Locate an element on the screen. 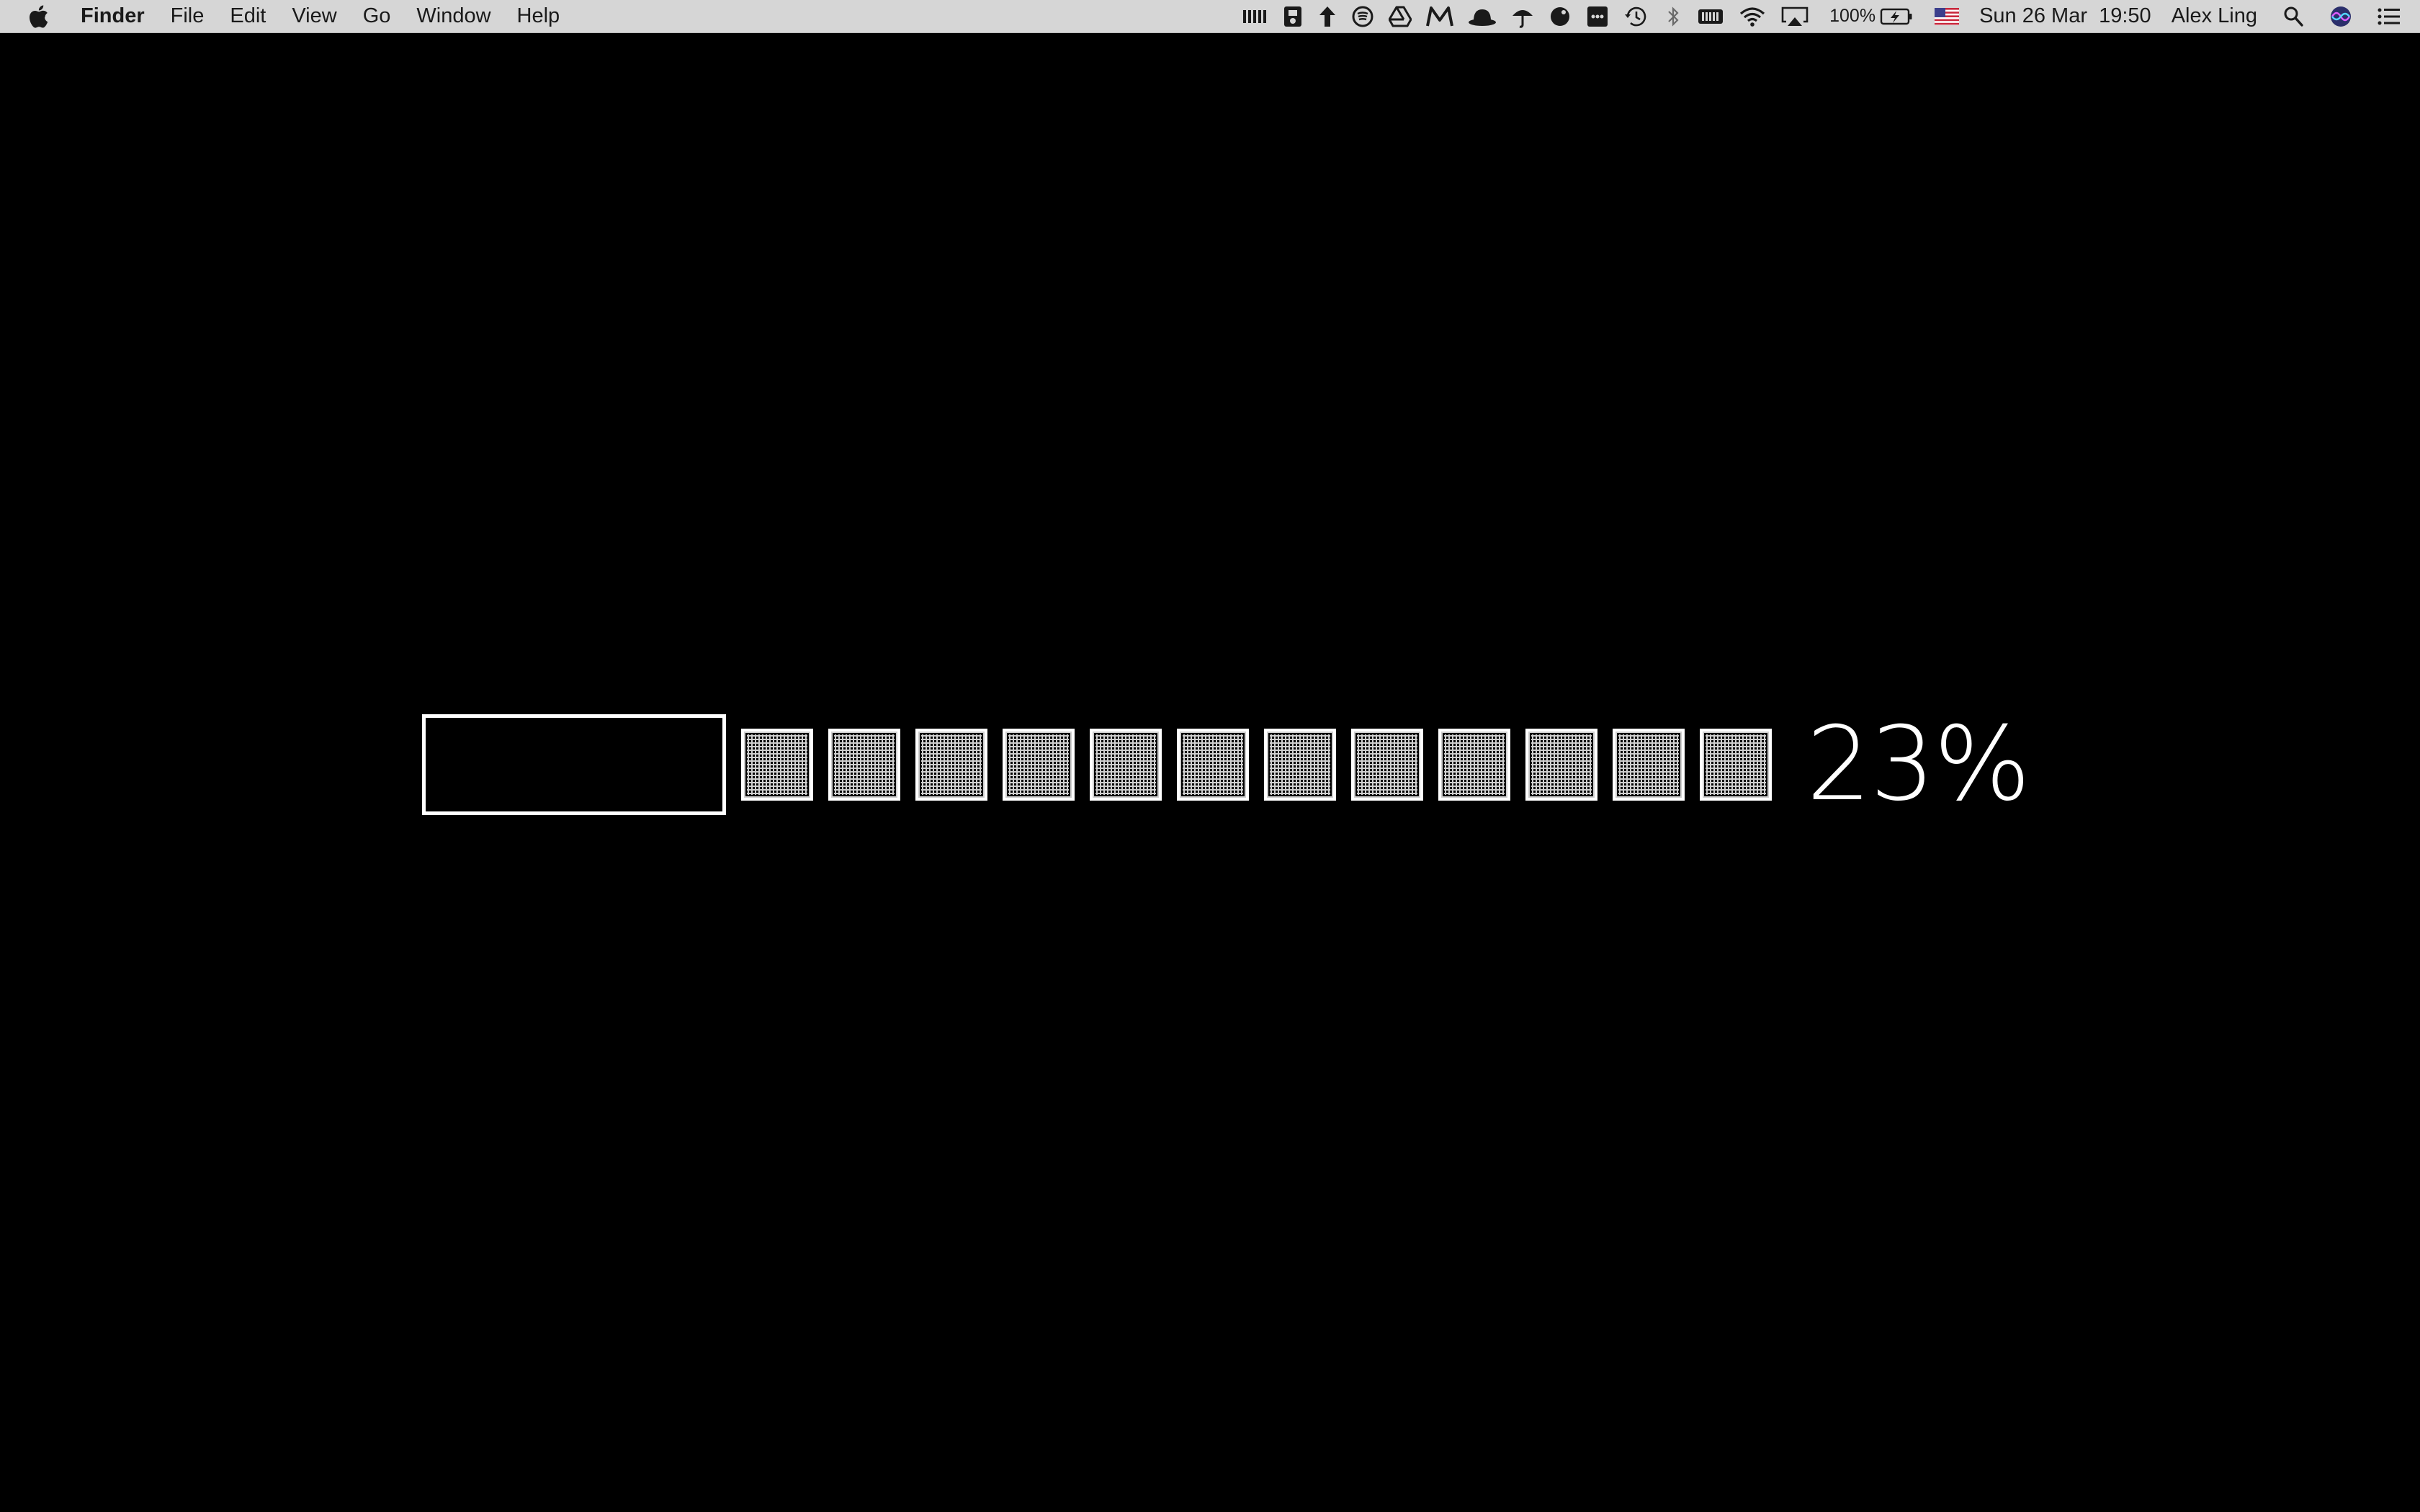 The height and width of the screenshot is (1512, 2420). round-shield-icon is located at coordinates (1560, 16).